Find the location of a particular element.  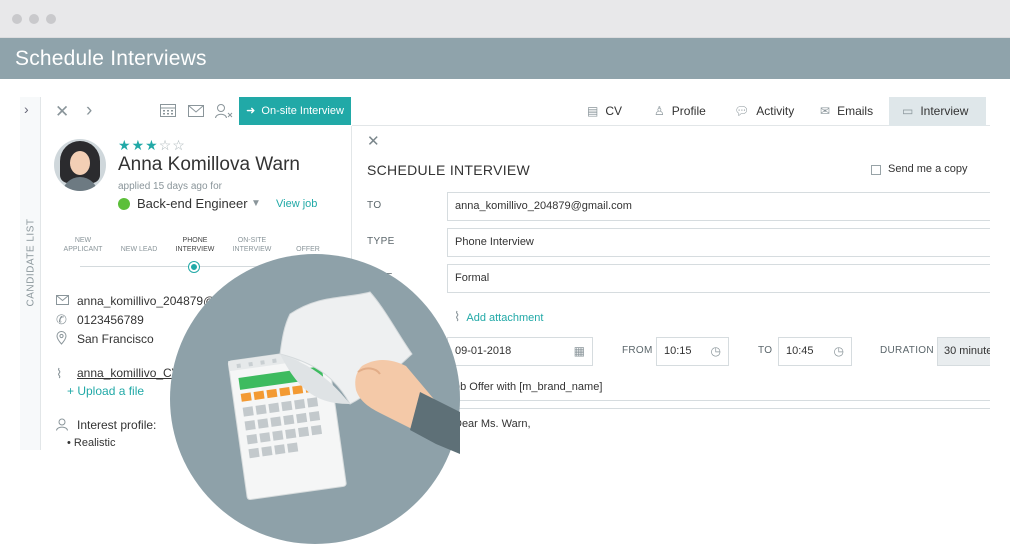

chat-icon: 💬︎ is located at coordinates (742, 111).